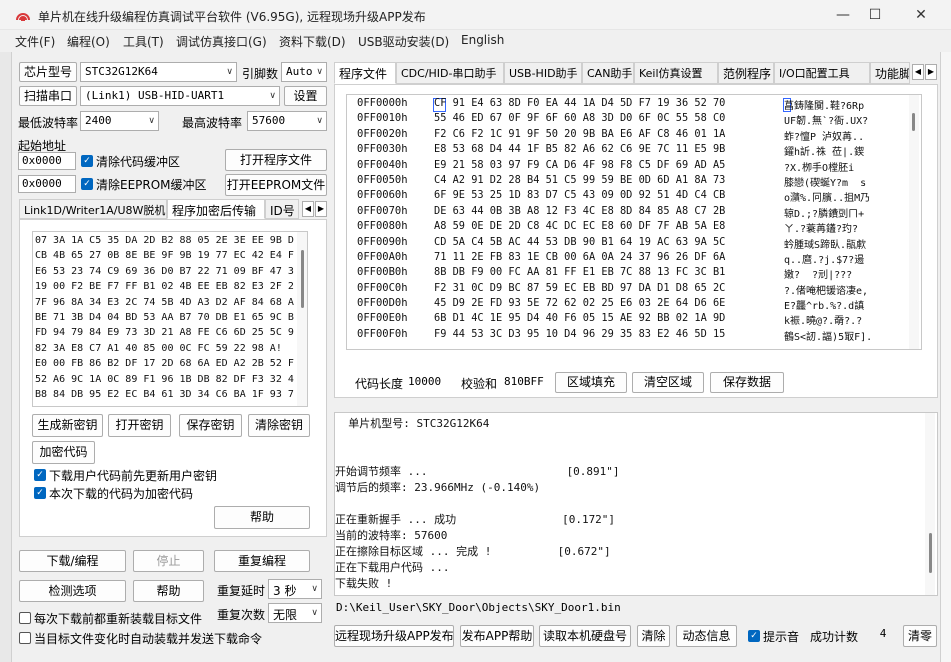  I want to click on clear-eeprom-checkbox: ✓, so click(87, 184).